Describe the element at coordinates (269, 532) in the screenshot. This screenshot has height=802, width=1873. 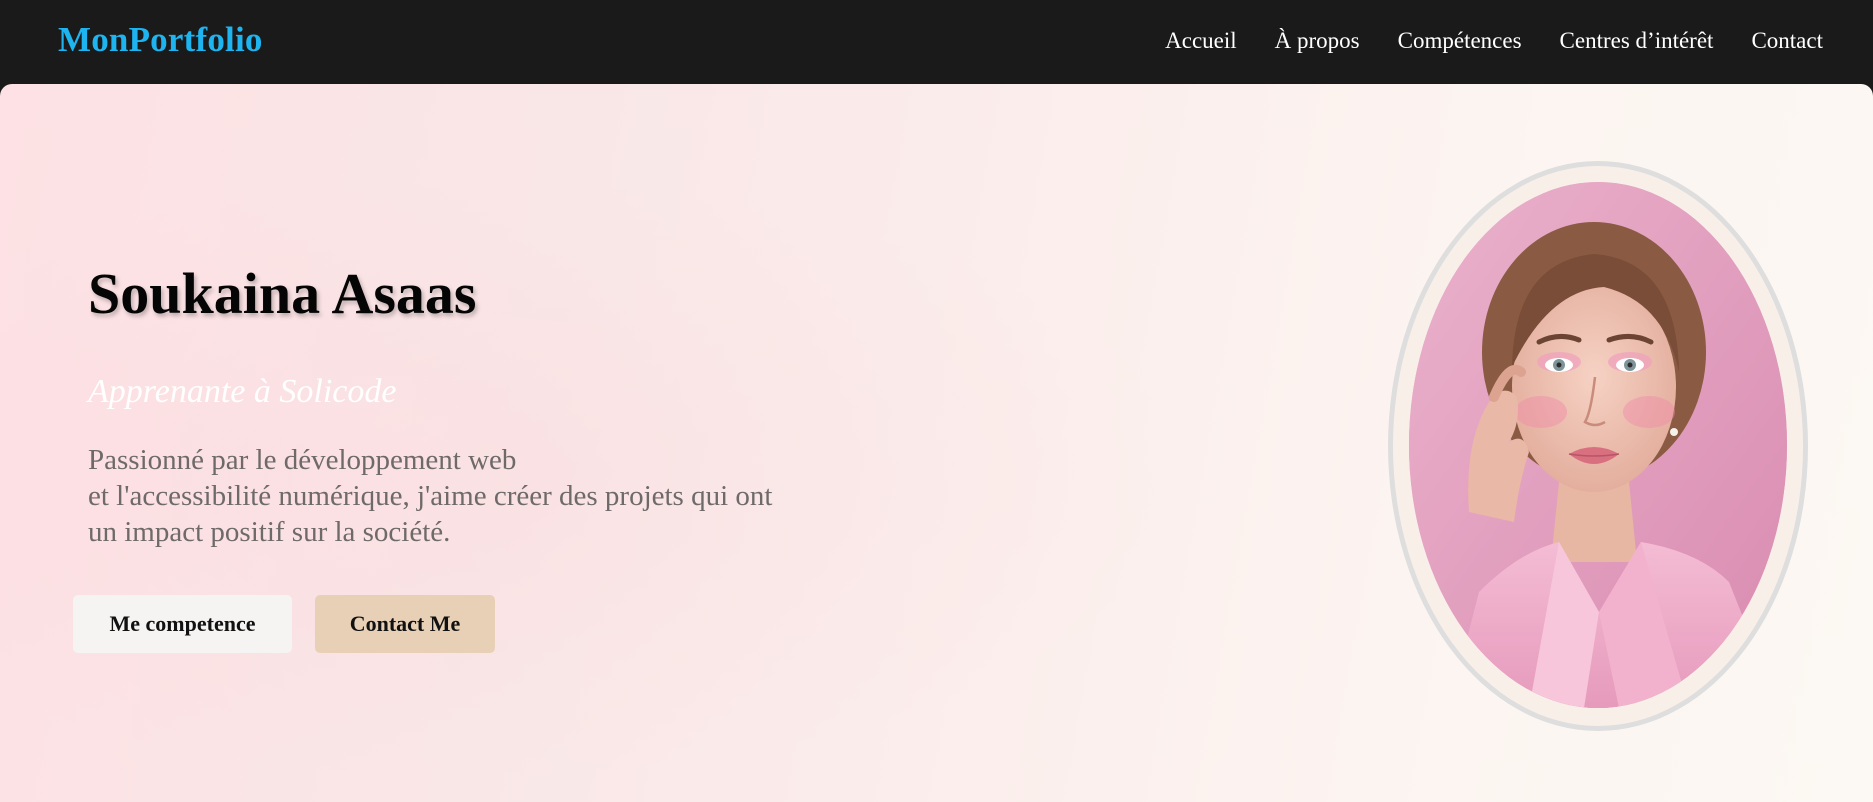
I see `hero-description-line: un impact positif sur la société.` at that location.